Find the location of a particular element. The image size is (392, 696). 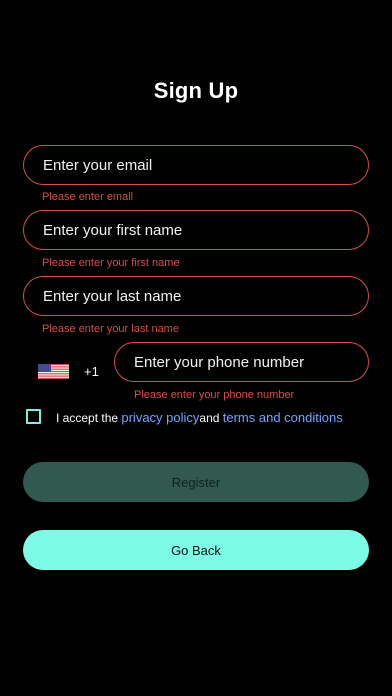

phone-field: Enter your phone number is located at coordinates (241, 362).